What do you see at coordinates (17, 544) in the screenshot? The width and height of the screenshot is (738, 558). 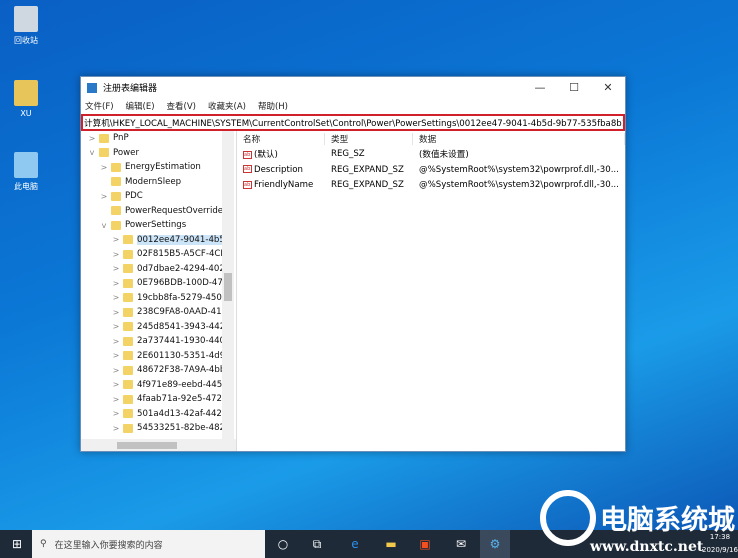 I see `start-button: ⊞` at bounding box center [17, 544].